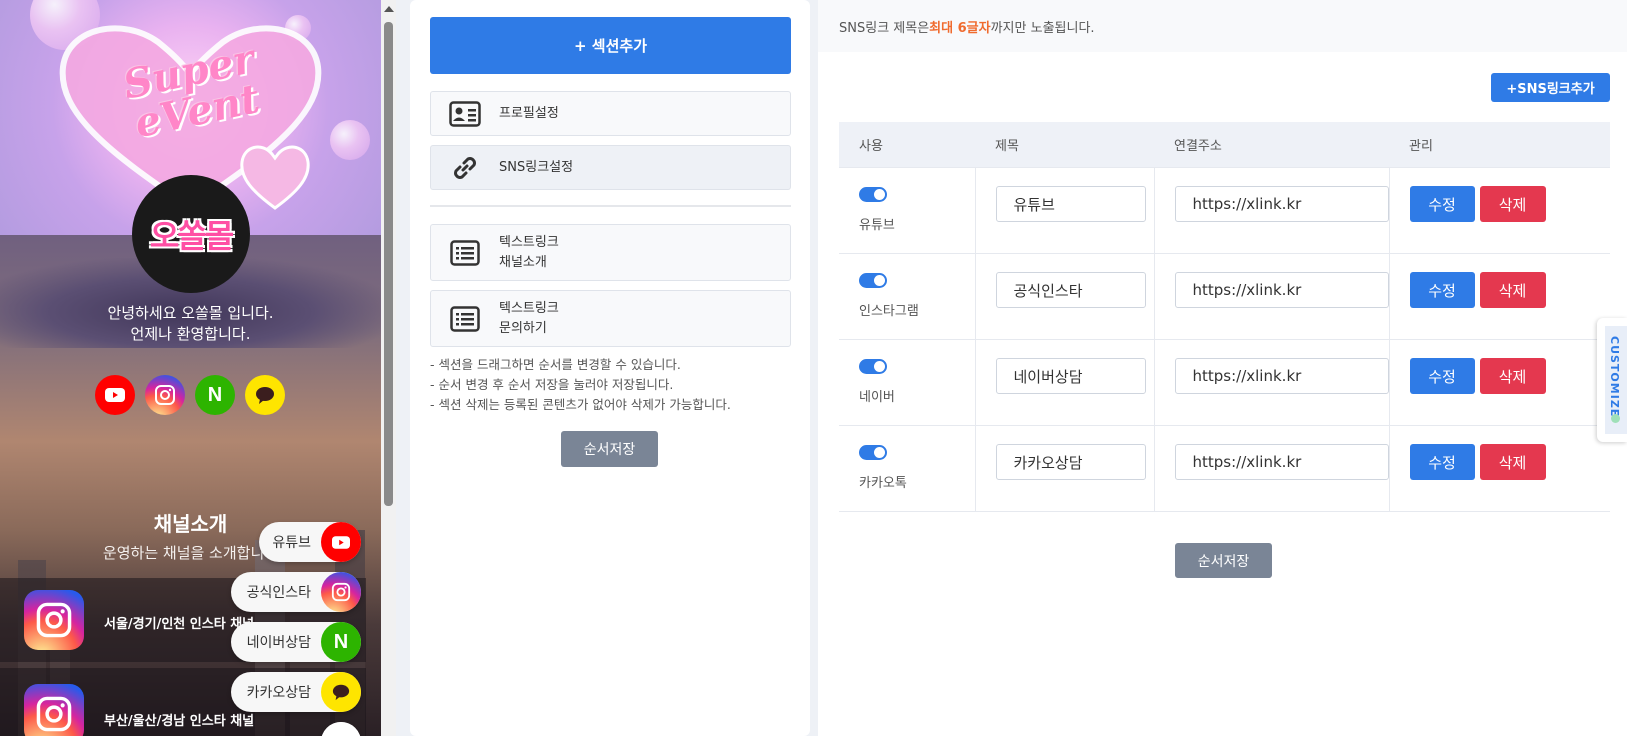  I want to click on use-label: 카카오톡, so click(883, 483).